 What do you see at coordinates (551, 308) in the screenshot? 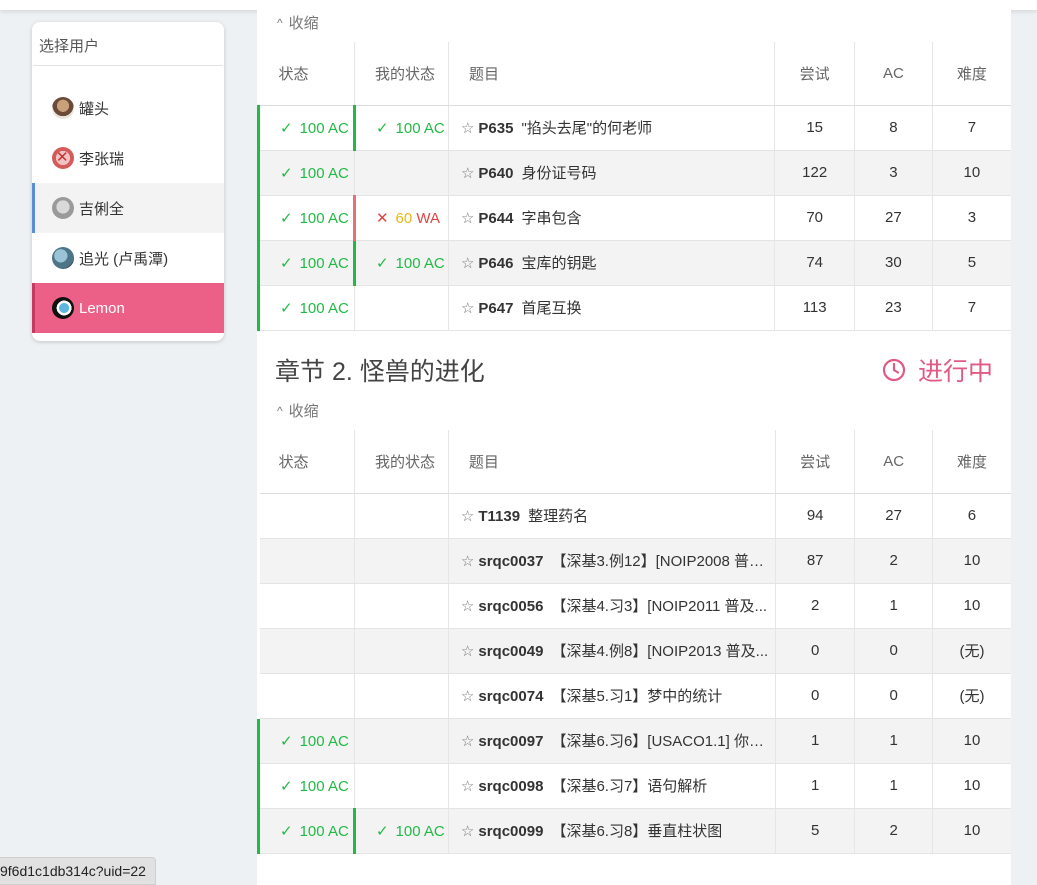
I see `problem-name: 首尾互换` at bounding box center [551, 308].